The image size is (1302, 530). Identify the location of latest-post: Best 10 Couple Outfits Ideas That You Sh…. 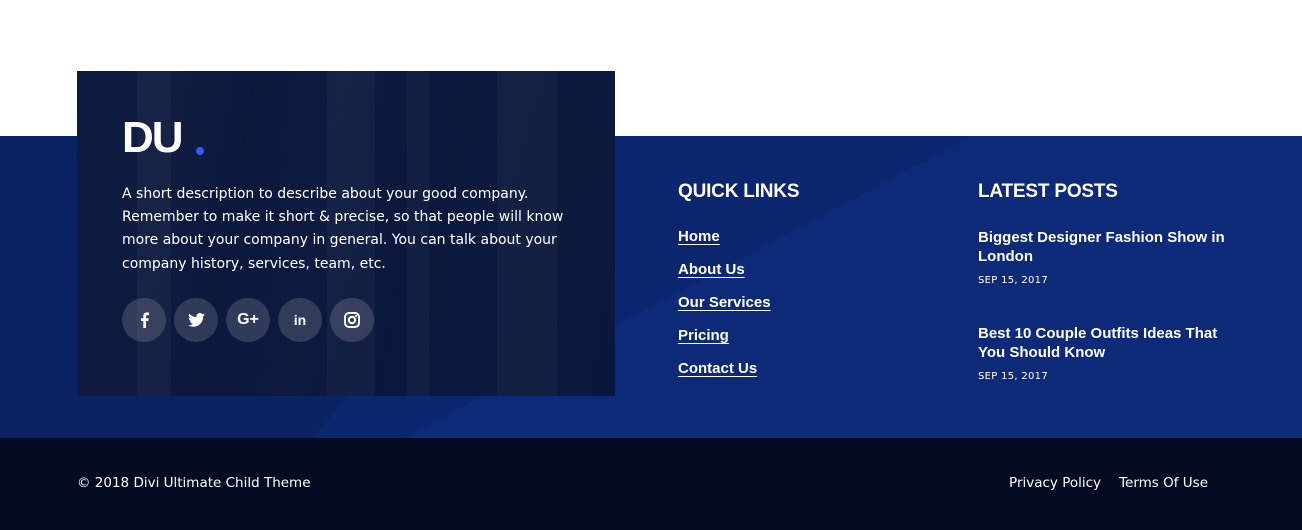
(1108, 353).